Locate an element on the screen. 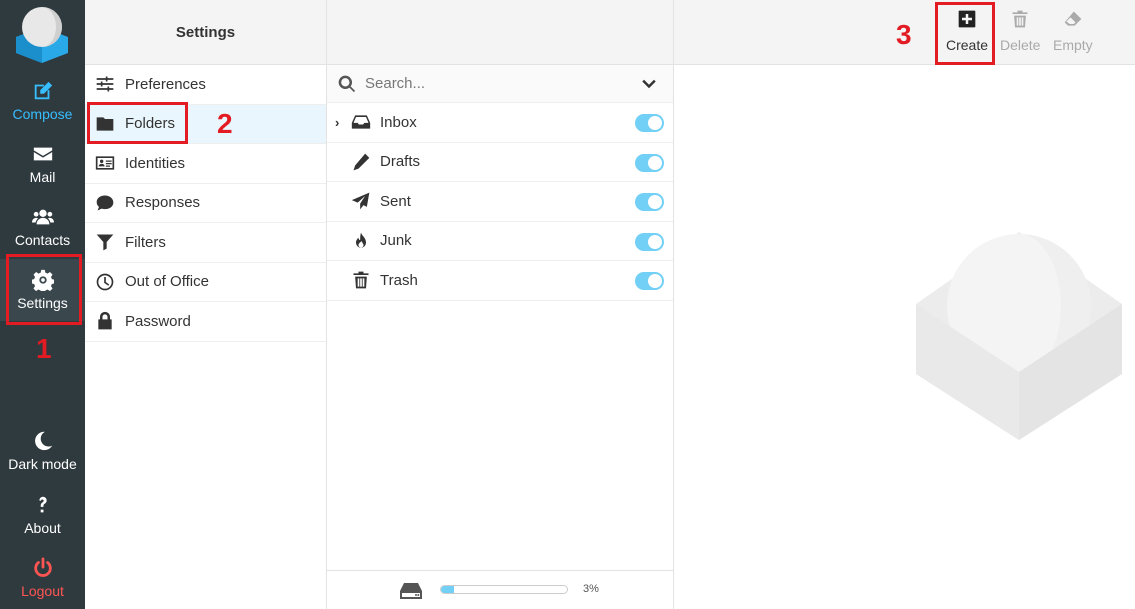  settings-item-label: Filters is located at coordinates (145, 242).